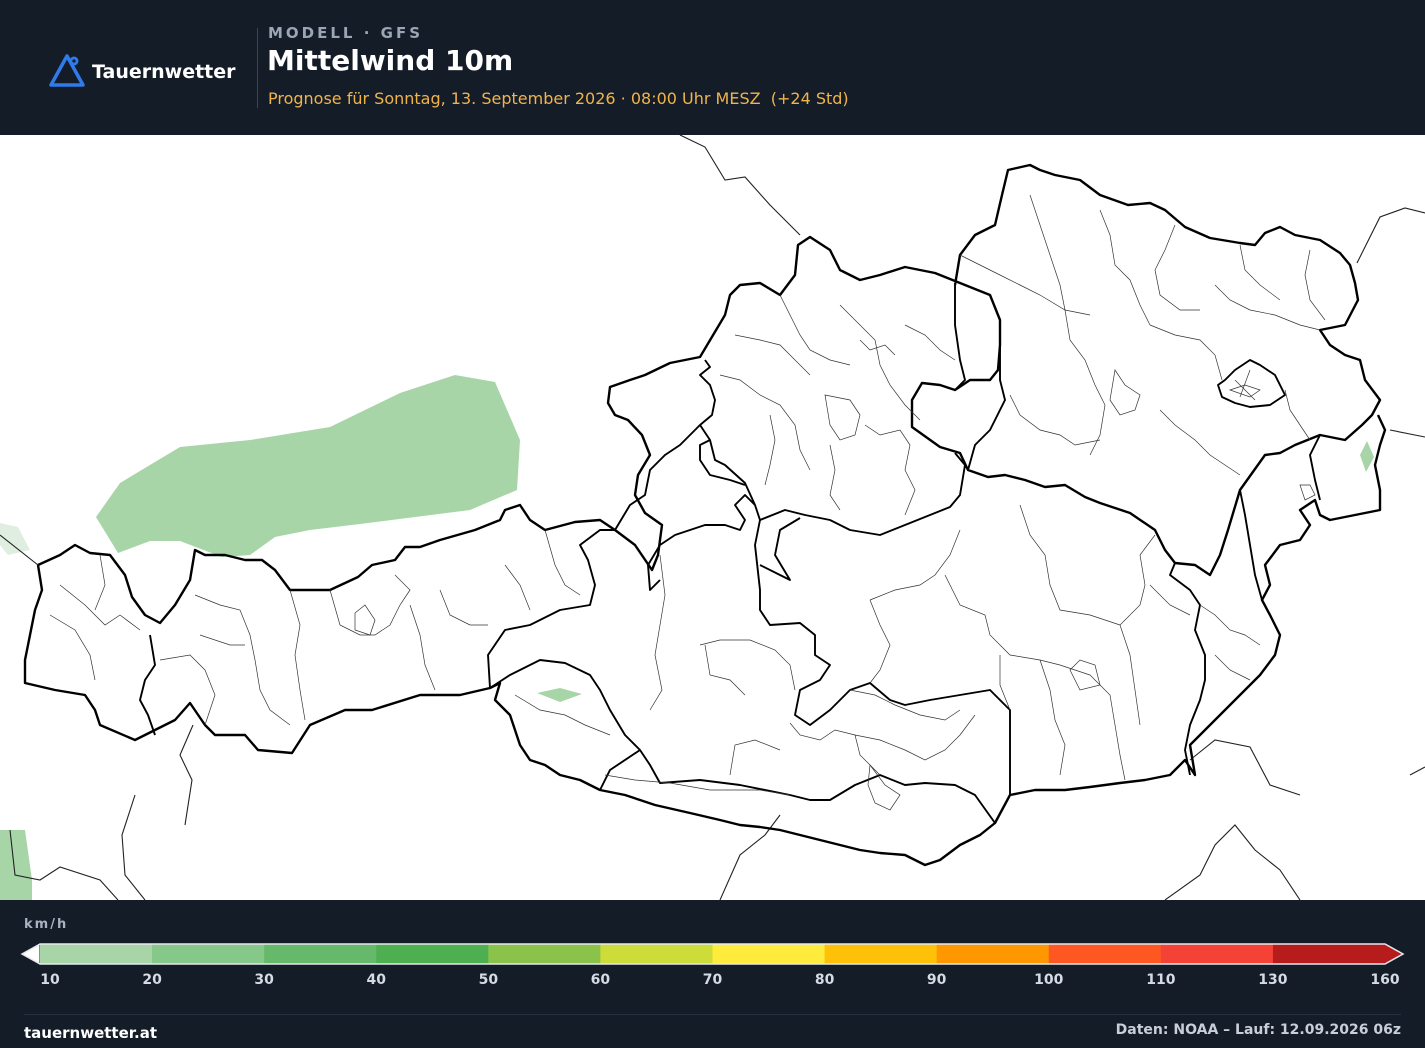 This screenshot has height=1048, width=1425. I want to click on footer-divider, so click(712, 1014).